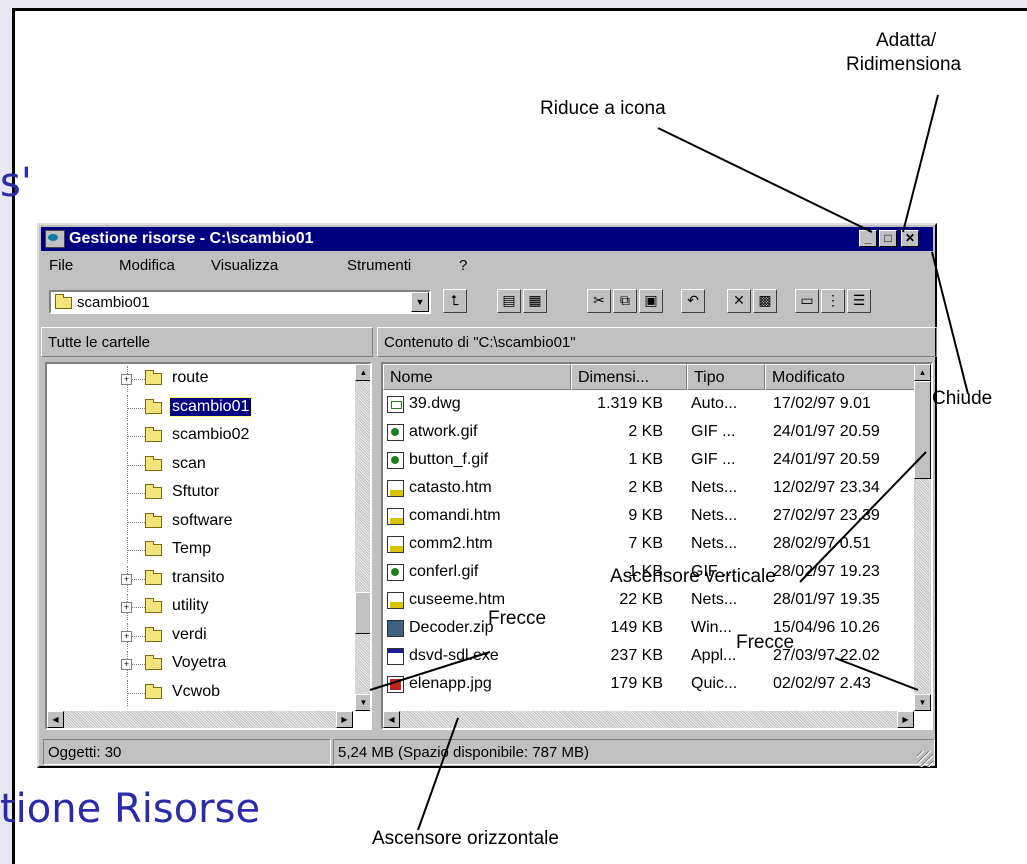  Describe the element at coordinates (438, 774) in the screenshot. I see `arrow-horizontal-scroll` at that location.